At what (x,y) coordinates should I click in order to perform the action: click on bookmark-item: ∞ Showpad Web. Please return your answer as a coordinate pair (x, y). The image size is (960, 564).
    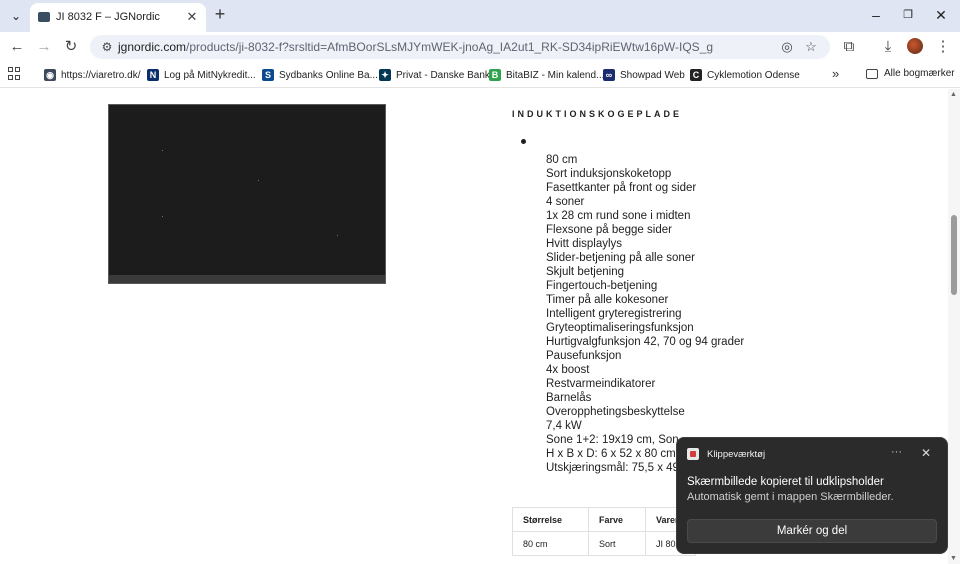
    Looking at the image, I should click on (644, 75).